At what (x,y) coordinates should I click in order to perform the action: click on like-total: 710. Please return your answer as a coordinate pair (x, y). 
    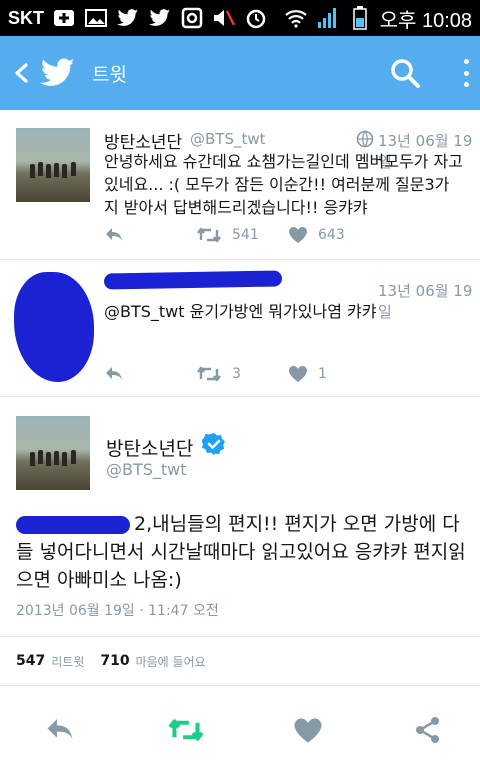
    Looking at the image, I should click on (114, 661).